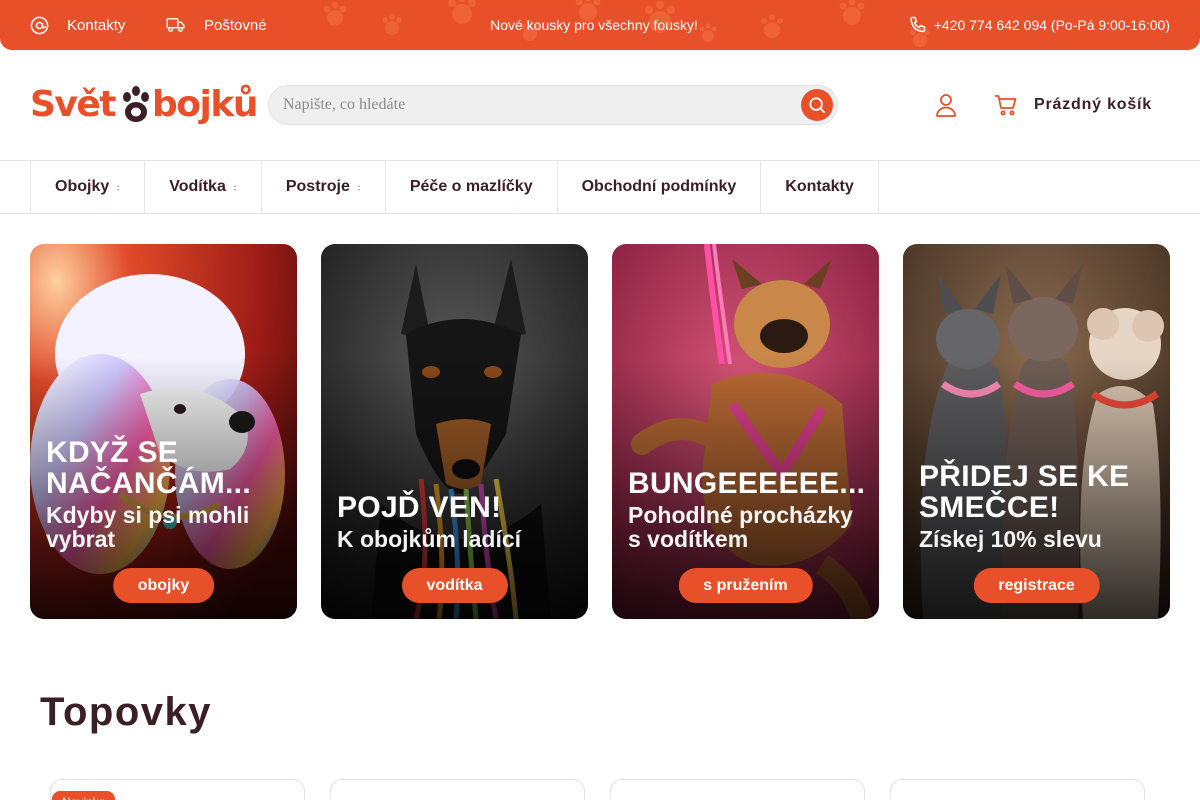 The width and height of the screenshot is (1200, 800). I want to click on account-button, so click(946, 105).